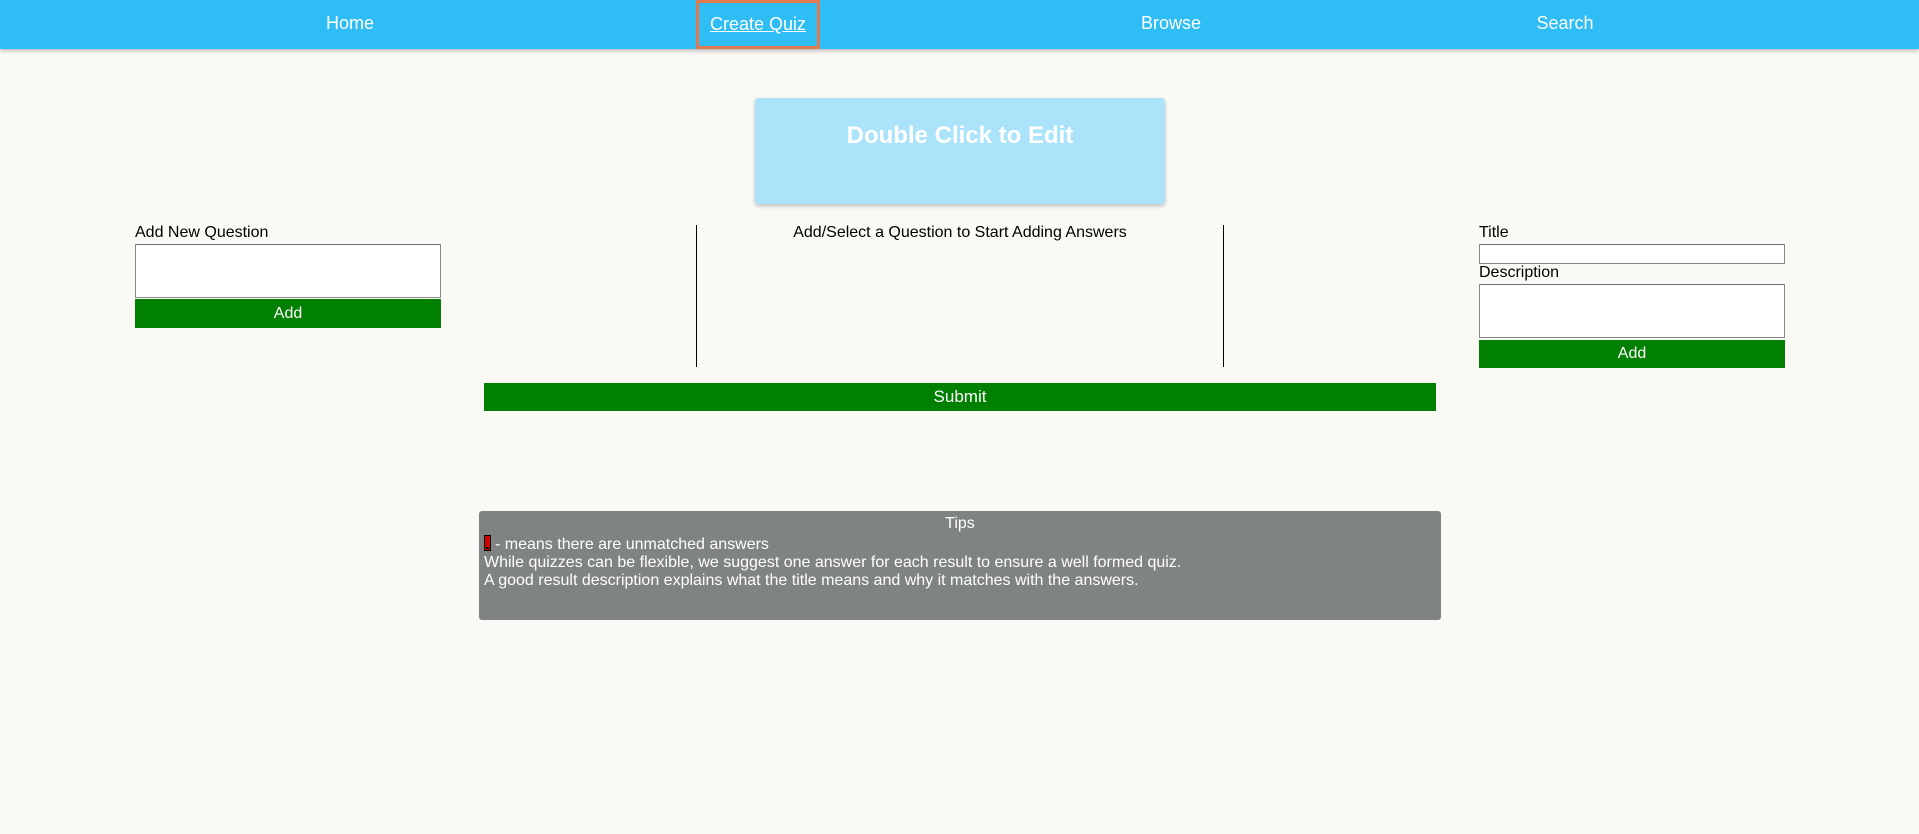 Image resolution: width=1919 pixels, height=834 pixels. I want to click on question-input, so click(288, 271).